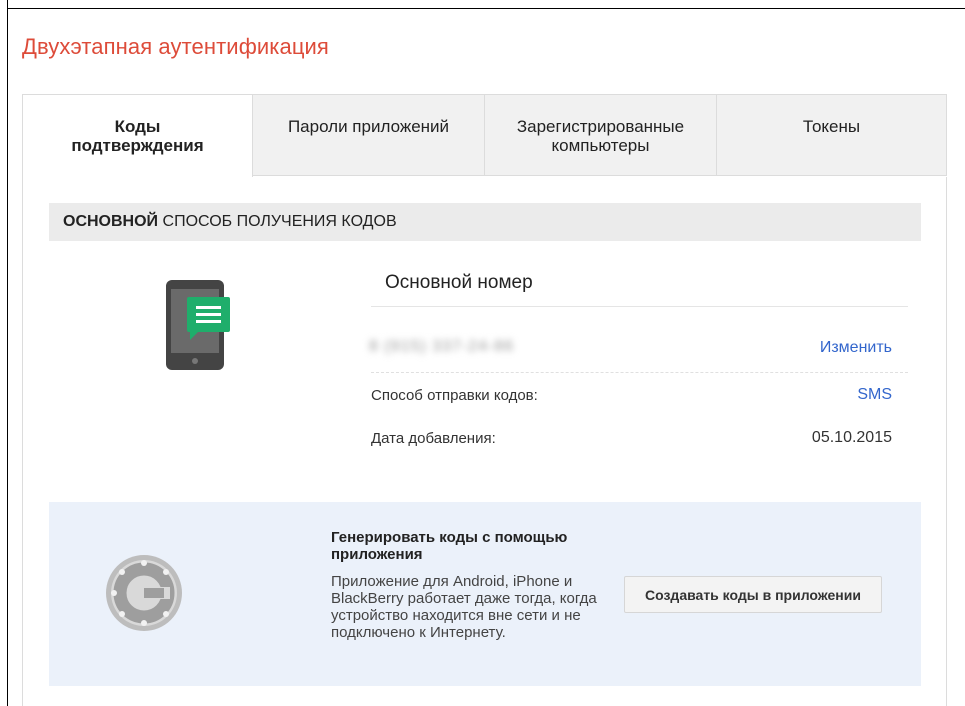  Describe the element at coordinates (433, 438) in the screenshot. I see `date-added-label: Дата добавления:` at that location.